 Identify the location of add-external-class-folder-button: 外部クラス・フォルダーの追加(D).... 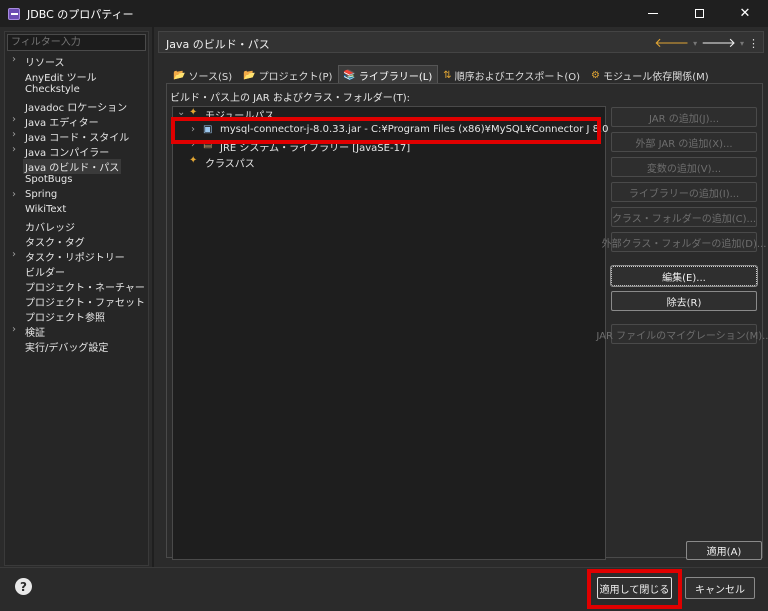
(684, 242).